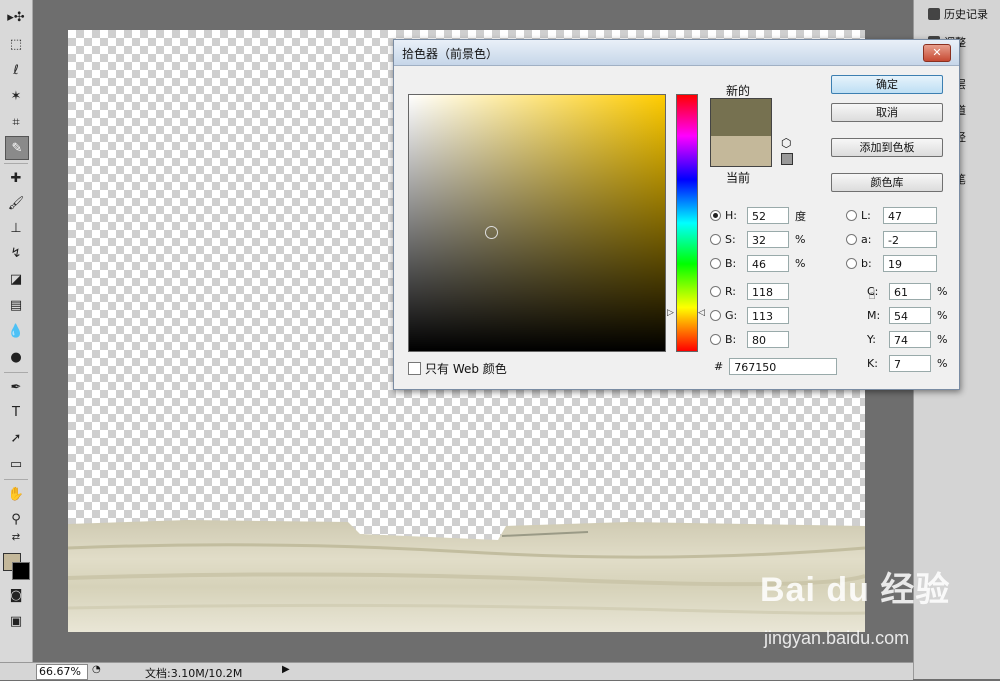 Image resolution: width=1000 pixels, height=681 pixels. I want to click on current-color-swatch, so click(741, 151).